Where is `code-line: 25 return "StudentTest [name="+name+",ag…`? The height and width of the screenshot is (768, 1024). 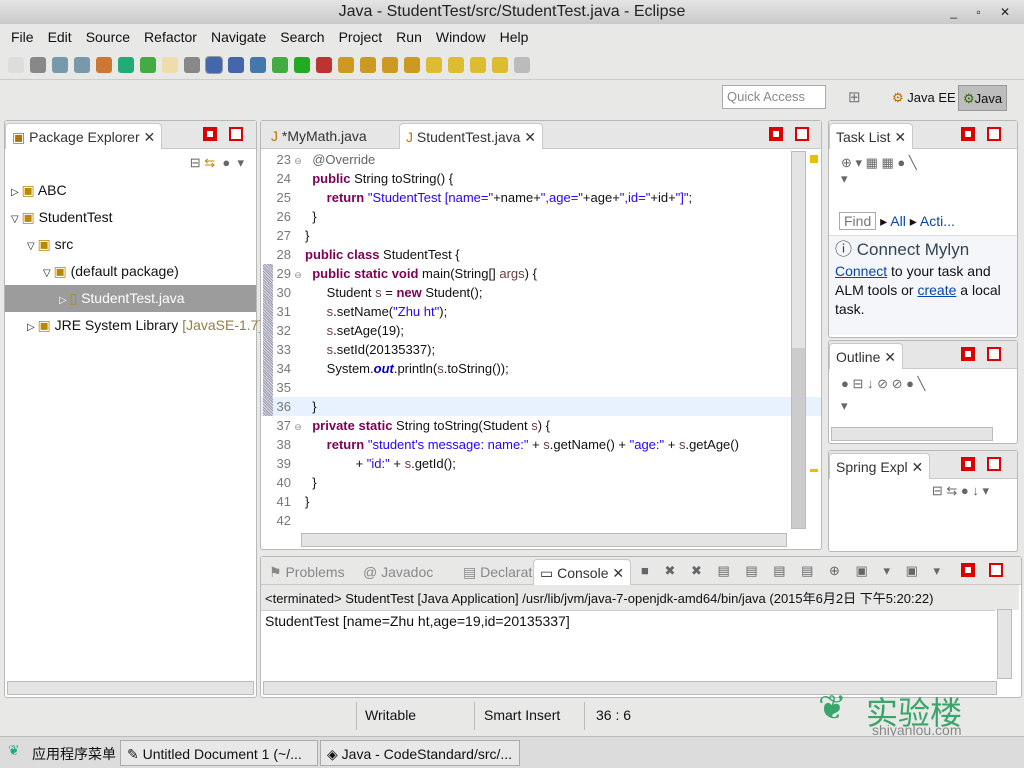 code-line: 25 return "StudentTest [name="+name+",ag… is located at coordinates (541, 197).